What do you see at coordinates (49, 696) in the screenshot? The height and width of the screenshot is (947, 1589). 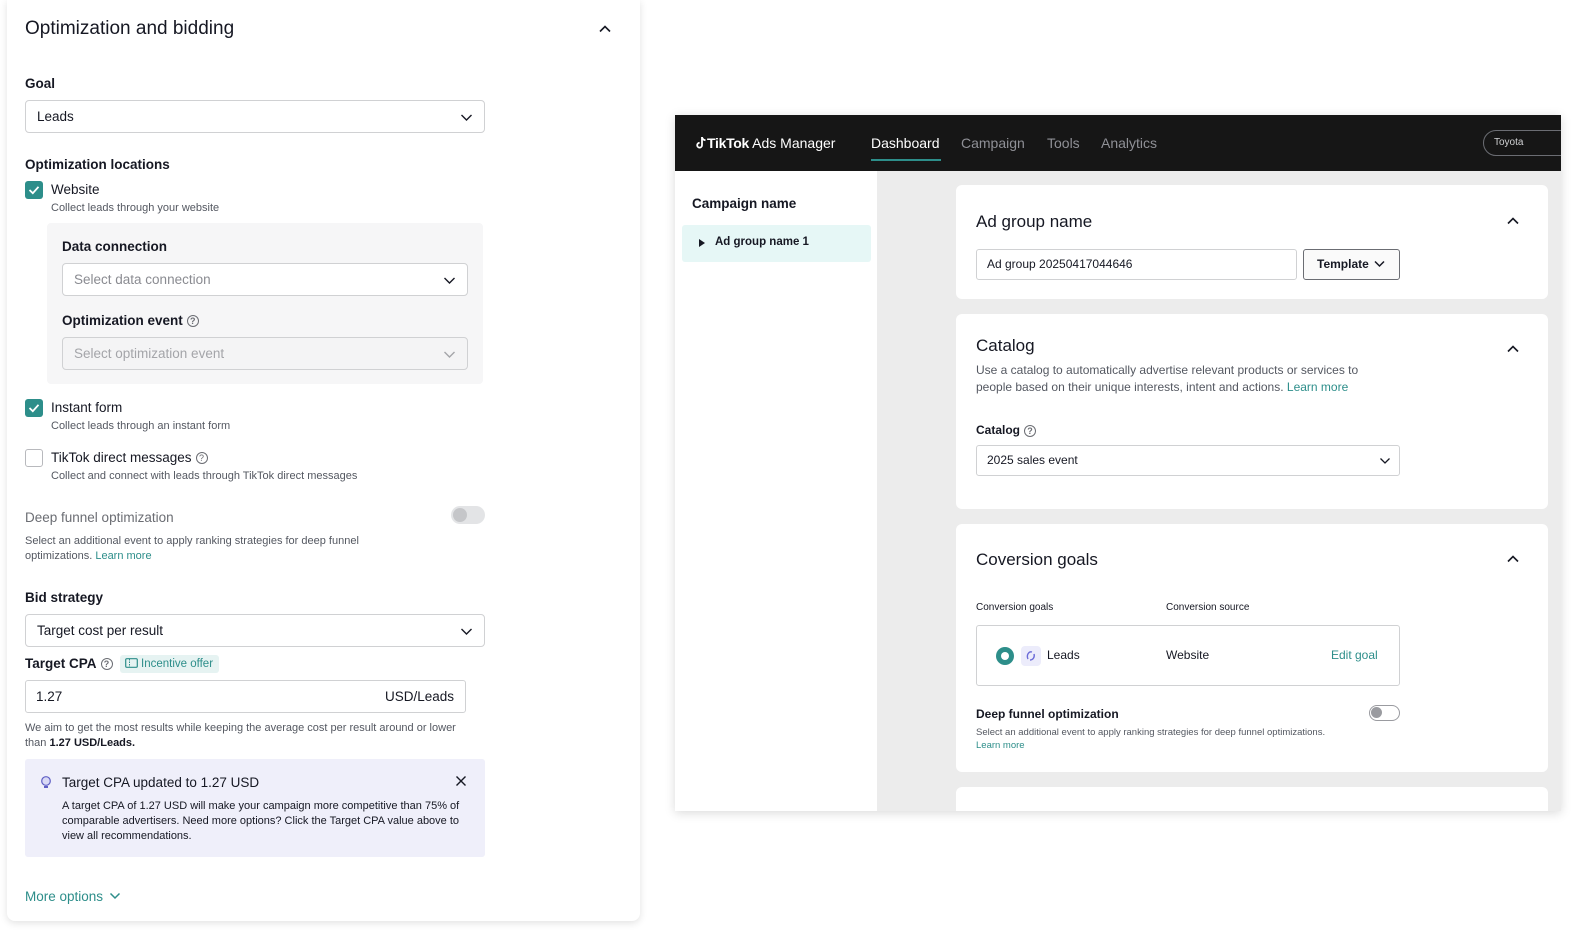 I see `target-cpa-value: 1.27` at bounding box center [49, 696].